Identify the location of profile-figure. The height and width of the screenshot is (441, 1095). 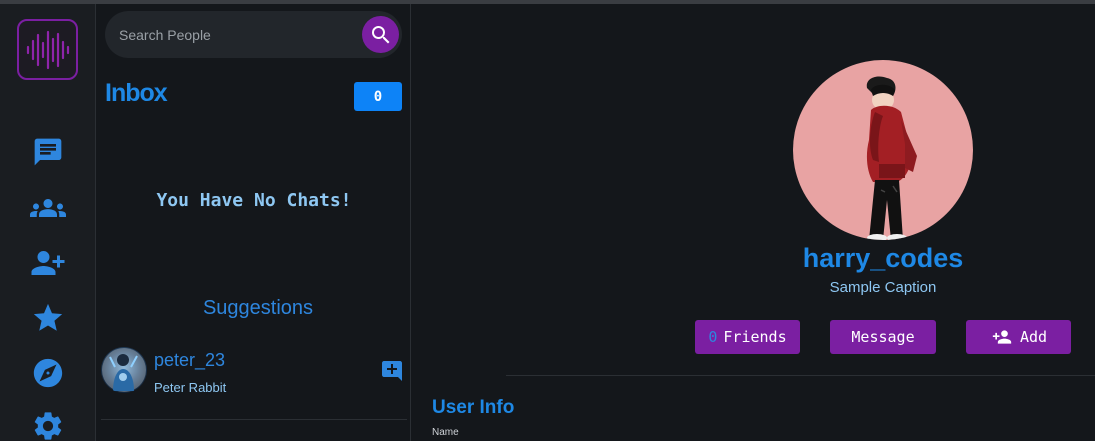
(891, 158).